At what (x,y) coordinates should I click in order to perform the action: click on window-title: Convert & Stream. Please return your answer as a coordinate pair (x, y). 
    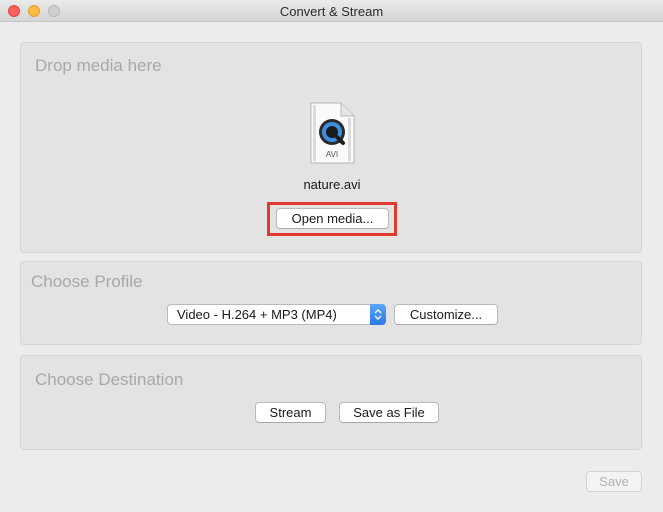
    Looking at the image, I should click on (331, 11).